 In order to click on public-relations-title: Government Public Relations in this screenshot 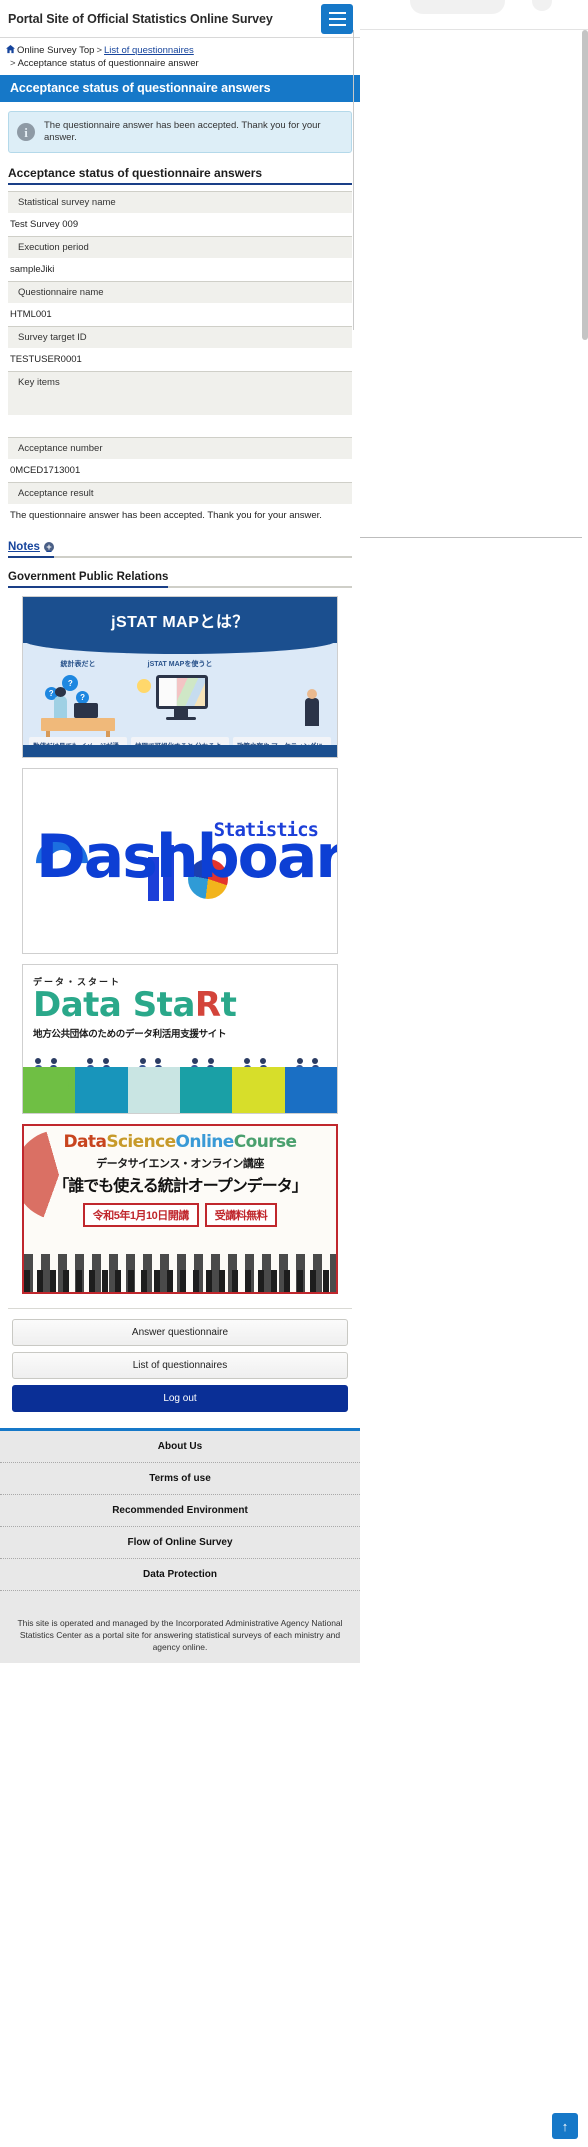, I will do `click(88, 579)`.